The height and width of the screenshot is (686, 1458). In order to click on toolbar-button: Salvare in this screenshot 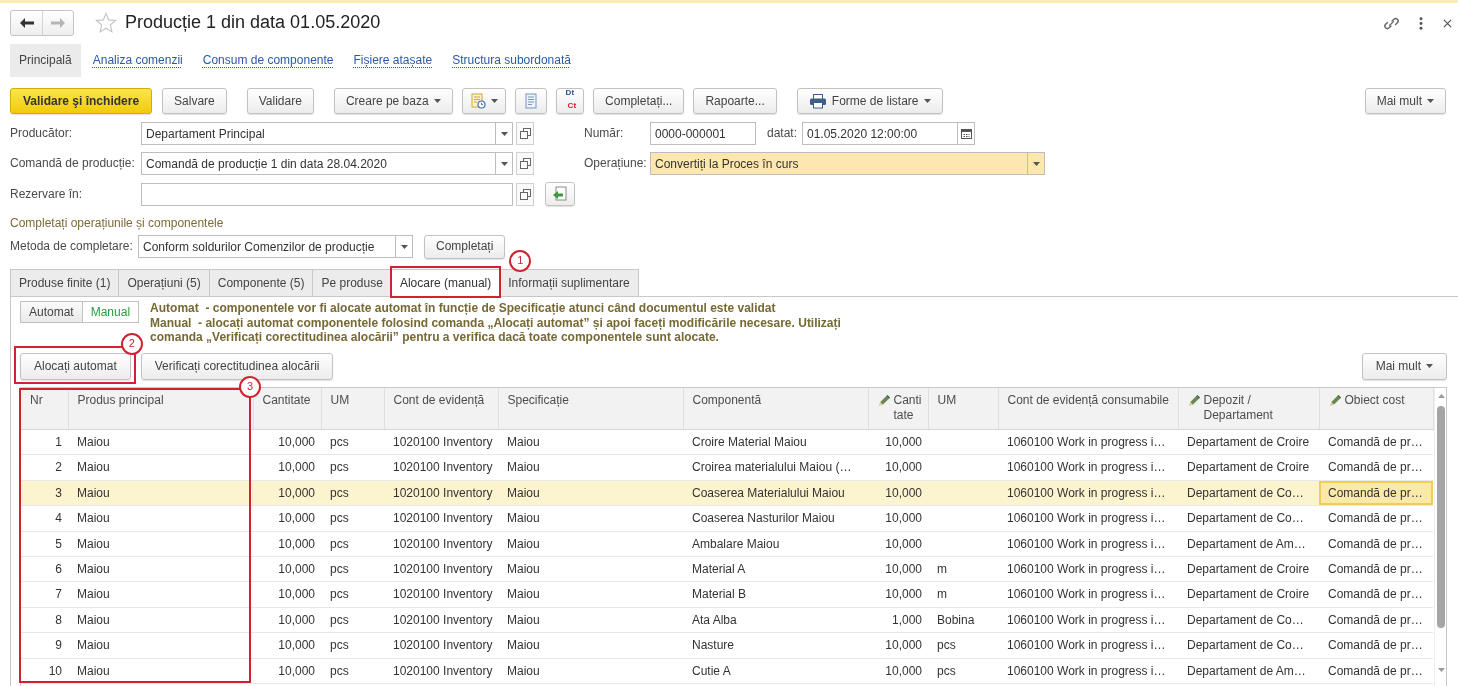, I will do `click(194, 101)`.